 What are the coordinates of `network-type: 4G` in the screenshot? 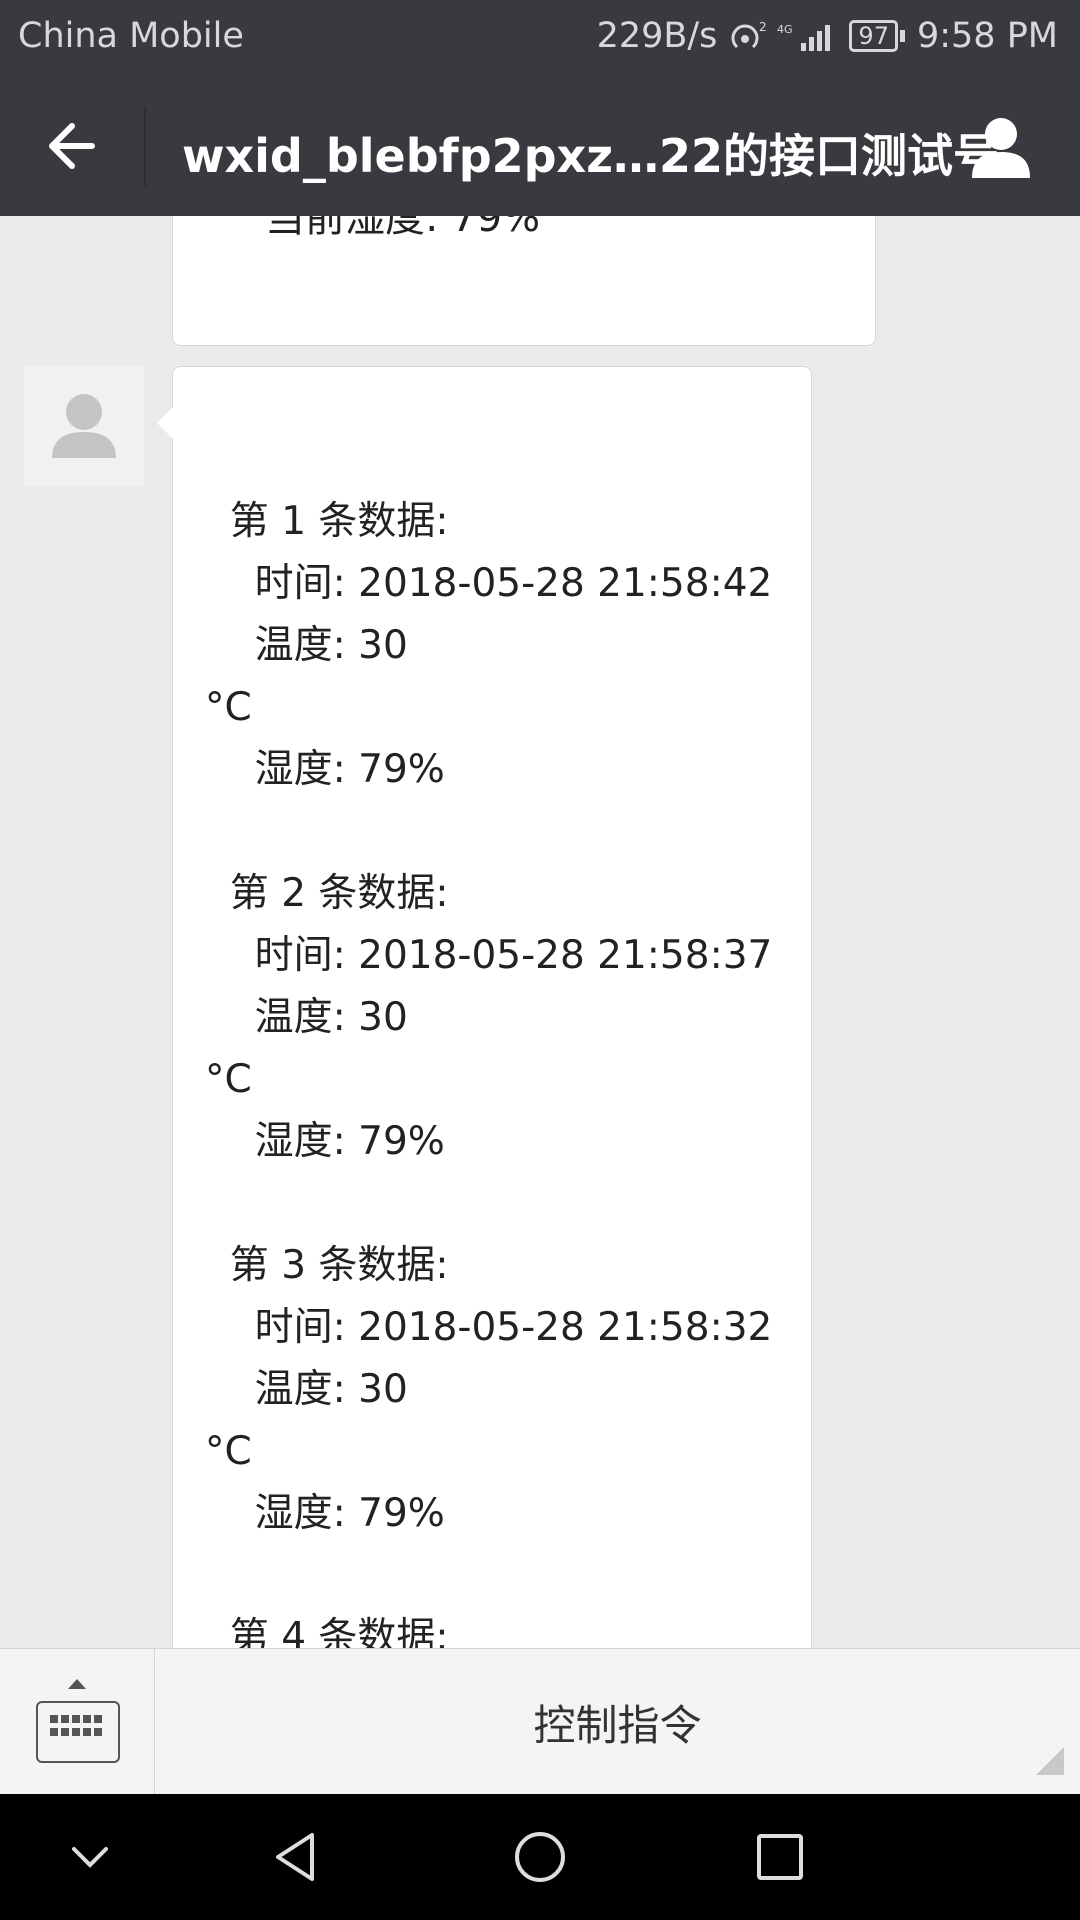 It's located at (785, 29).